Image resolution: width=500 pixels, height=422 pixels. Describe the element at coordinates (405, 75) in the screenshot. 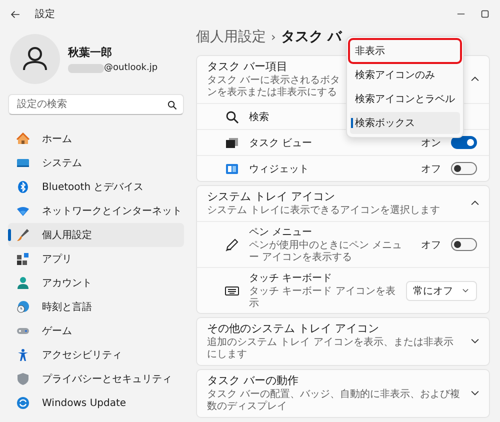

I see `menu-item: 検索アイコンのみ` at that location.